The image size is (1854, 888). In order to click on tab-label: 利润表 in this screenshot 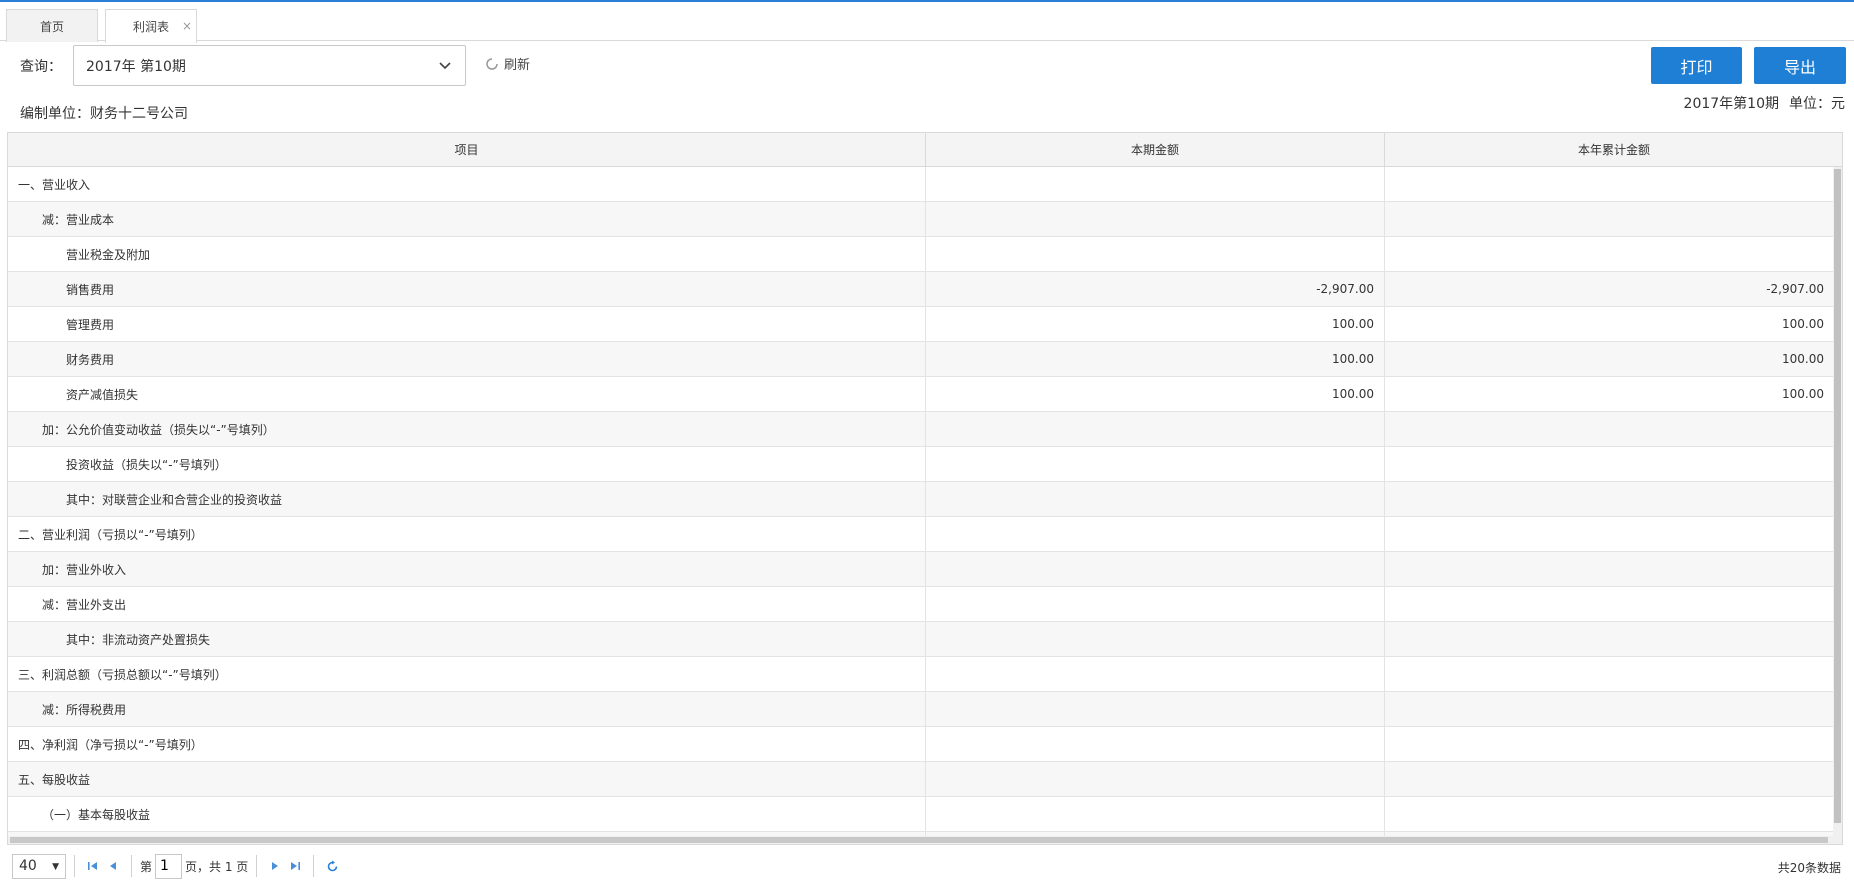, I will do `click(150, 27)`.